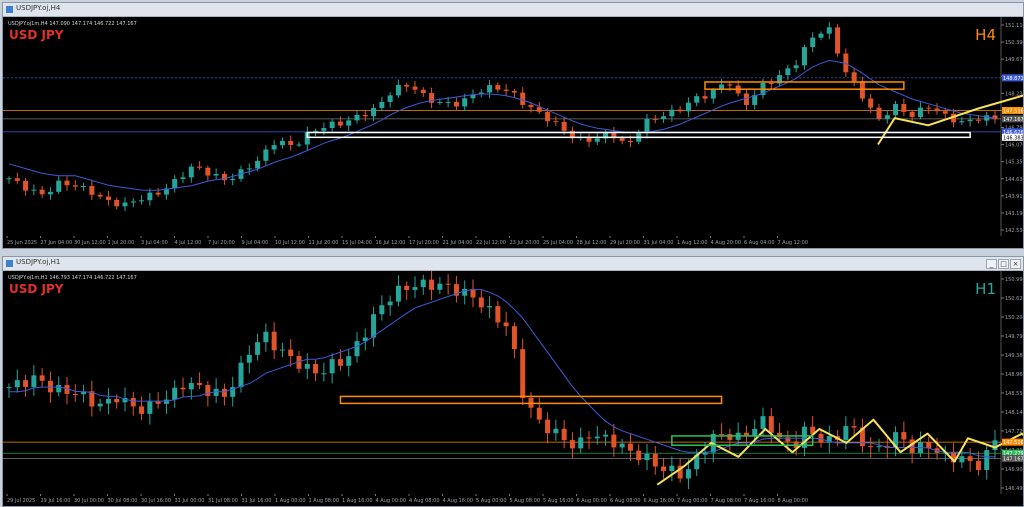  What do you see at coordinates (985, 35) in the screenshot?
I see `timeframe-label: H4` at bounding box center [985, 35].